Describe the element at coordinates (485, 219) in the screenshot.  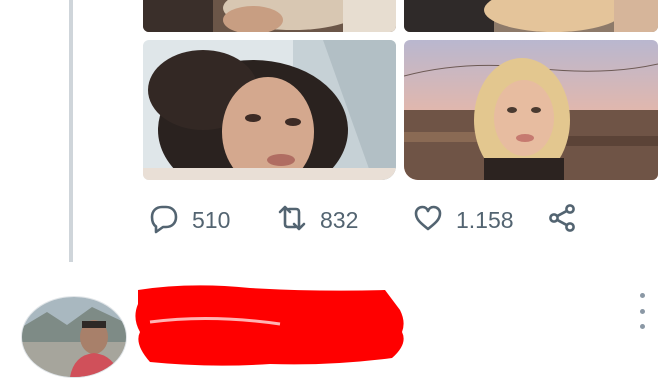
I see `like-count: 1.158` at that location.